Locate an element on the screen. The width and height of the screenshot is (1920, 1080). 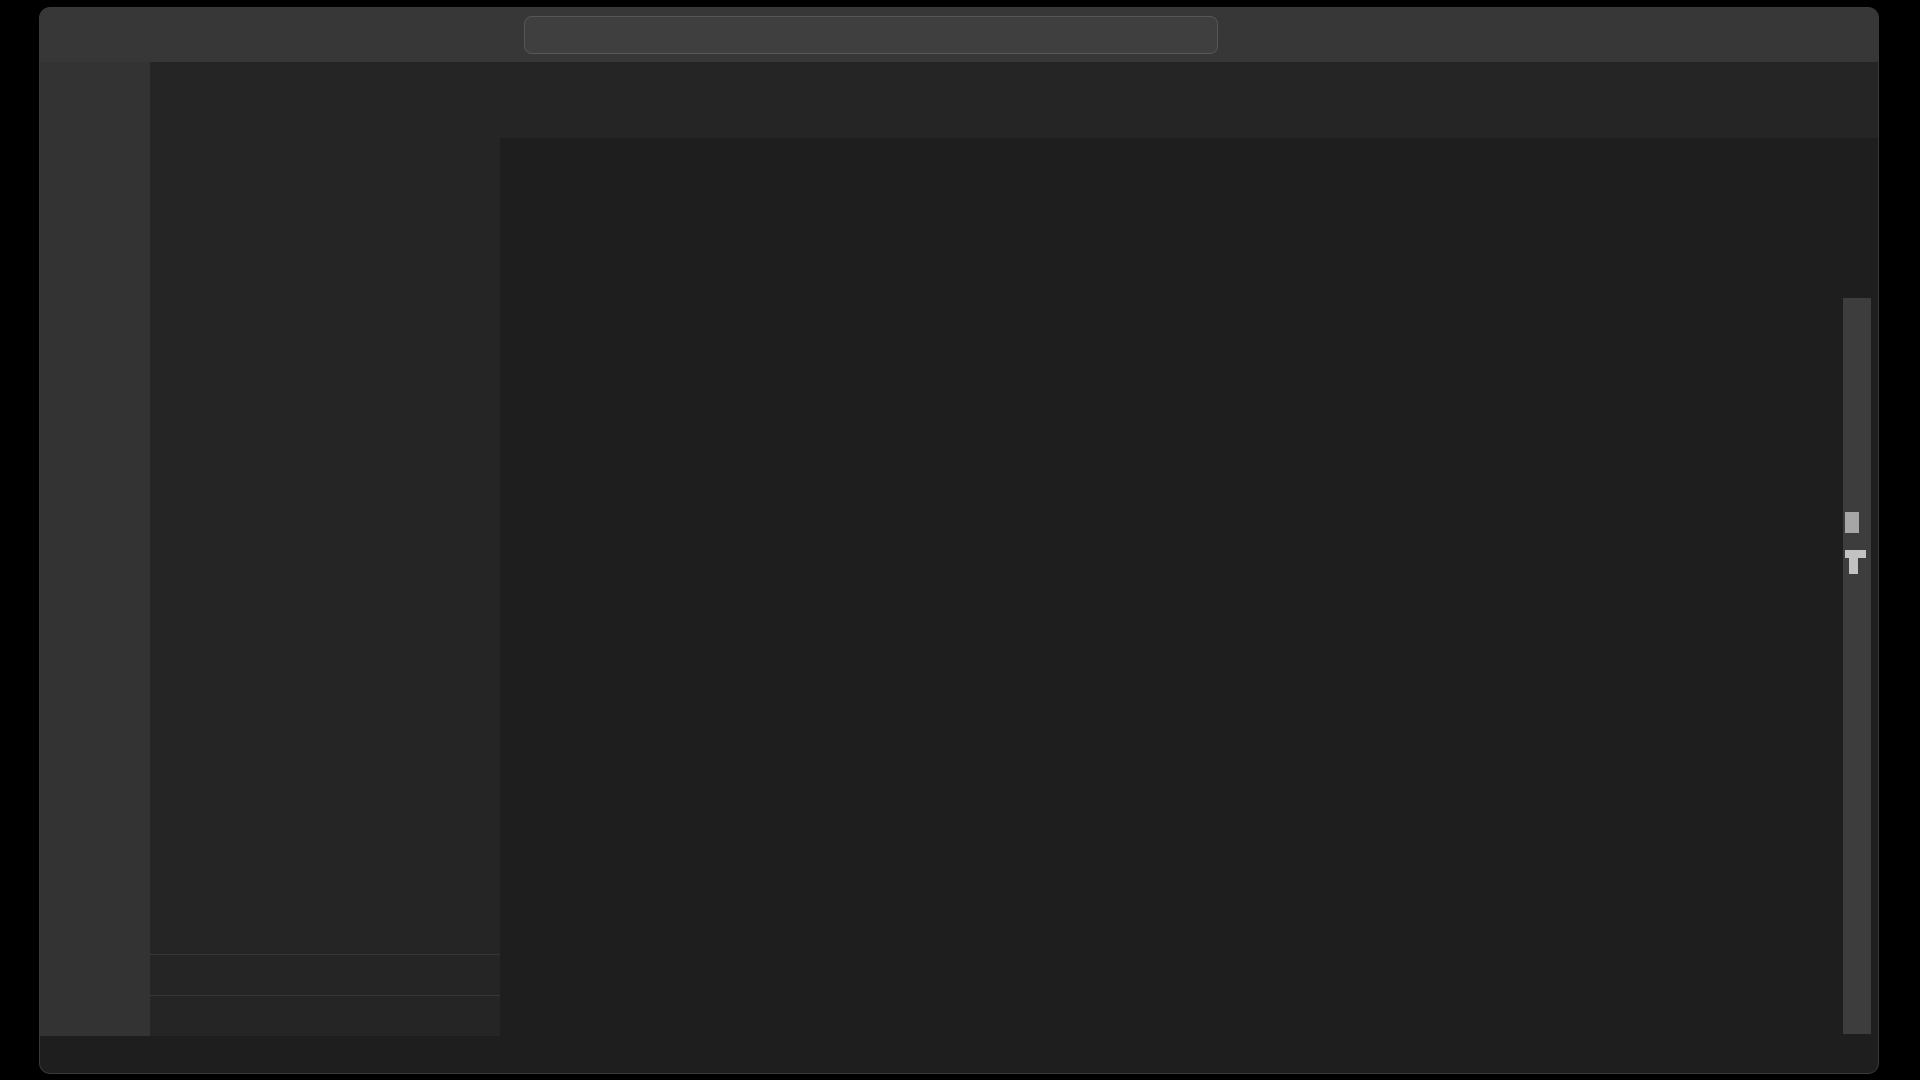
section-outline is located at coordinates (325, 974).